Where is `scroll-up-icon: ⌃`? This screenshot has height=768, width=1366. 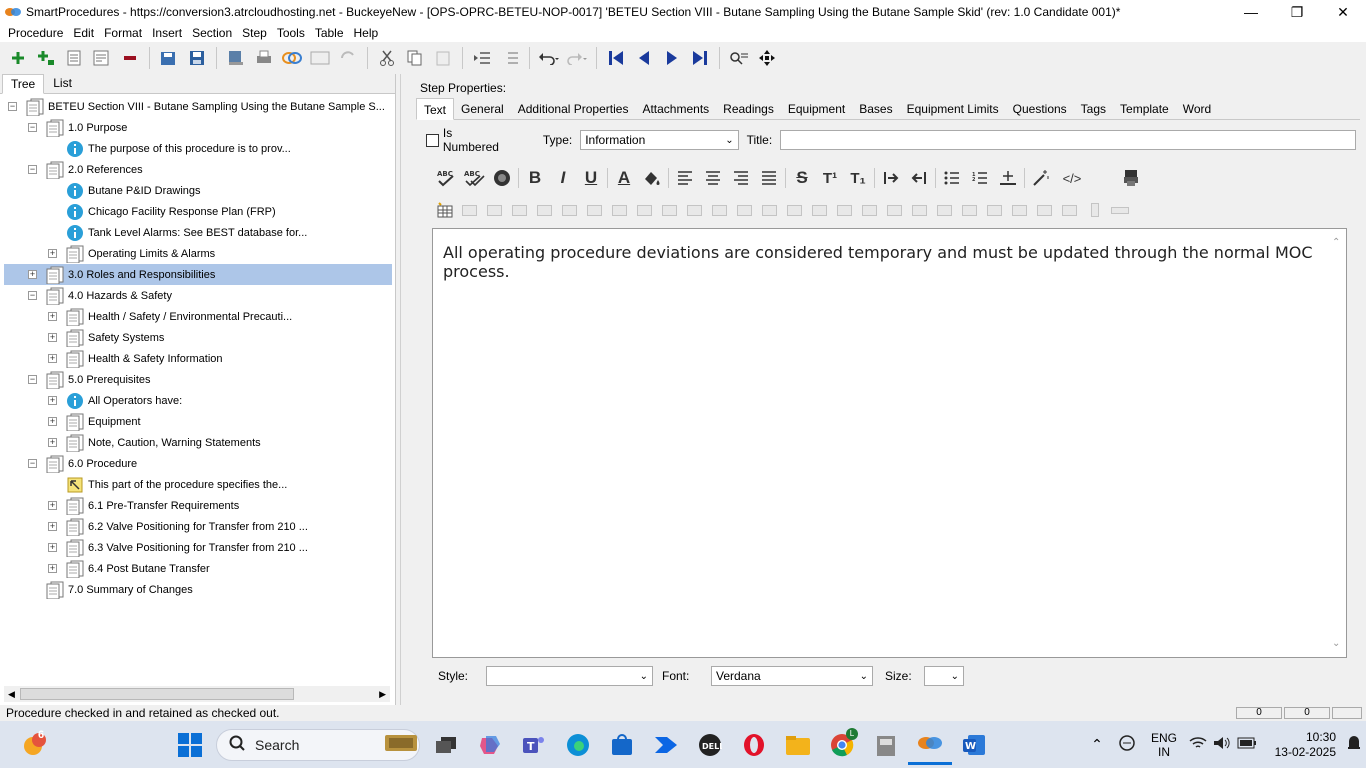
scroll-up-icon: ⌃ is located at coordinates (1336, 242).